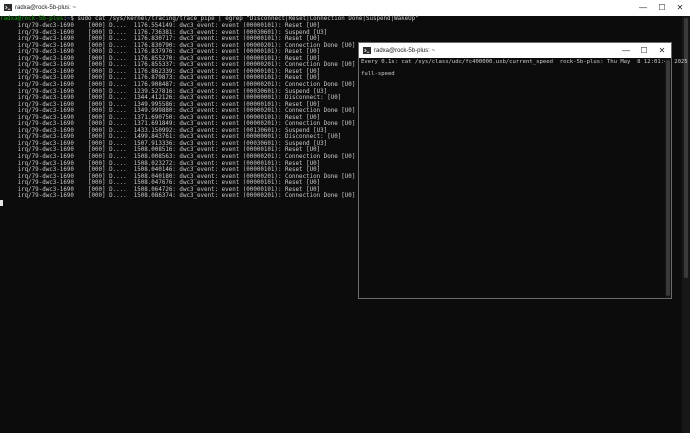  What do you see at coordinates (1, 203) in the screenshot?
I see `text-cursor` at bounding box center [1, 203].